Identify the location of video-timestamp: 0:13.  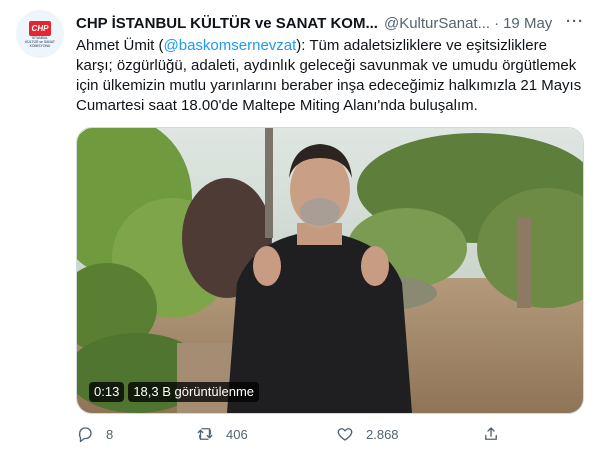
(107, 392).